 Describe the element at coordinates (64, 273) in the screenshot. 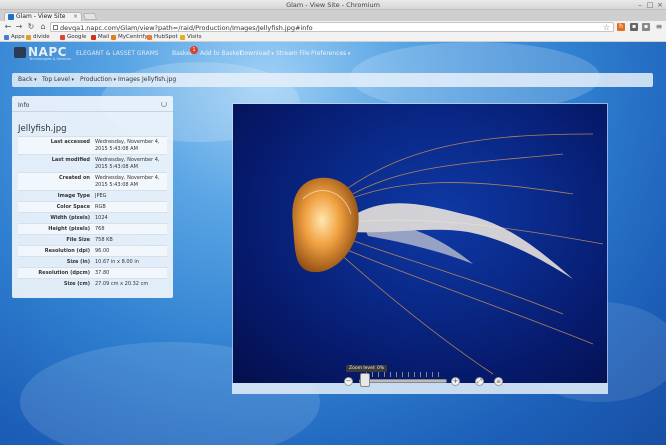

I see `property-key: Resolution (dpcm)` at that location.